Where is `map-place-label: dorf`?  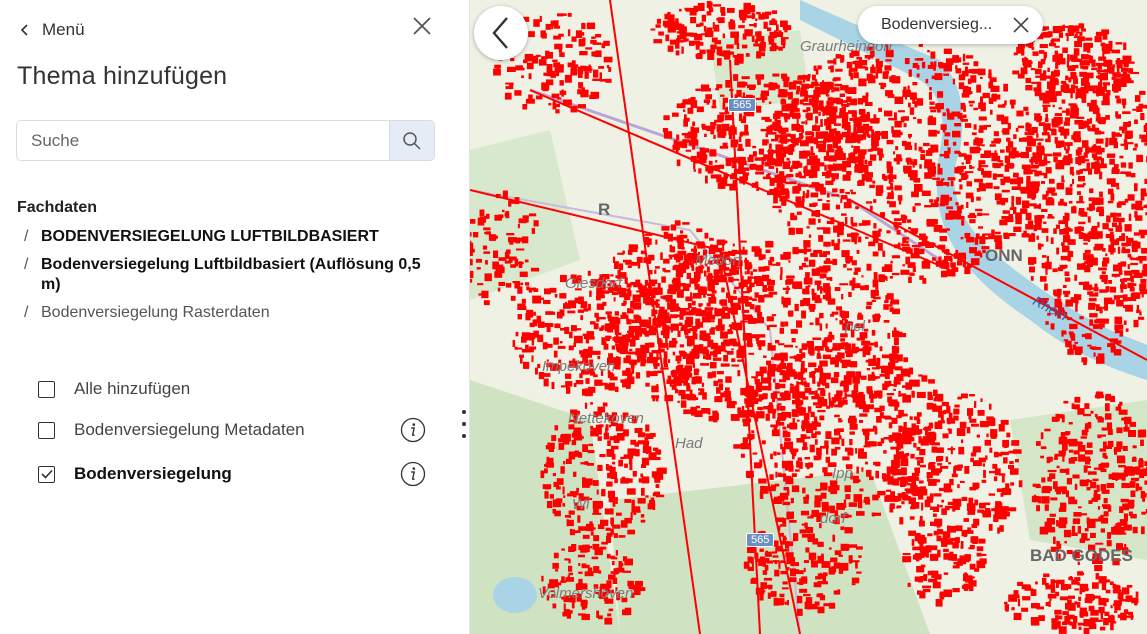 map-place-label: dorf is located at coordinates (833, 518).